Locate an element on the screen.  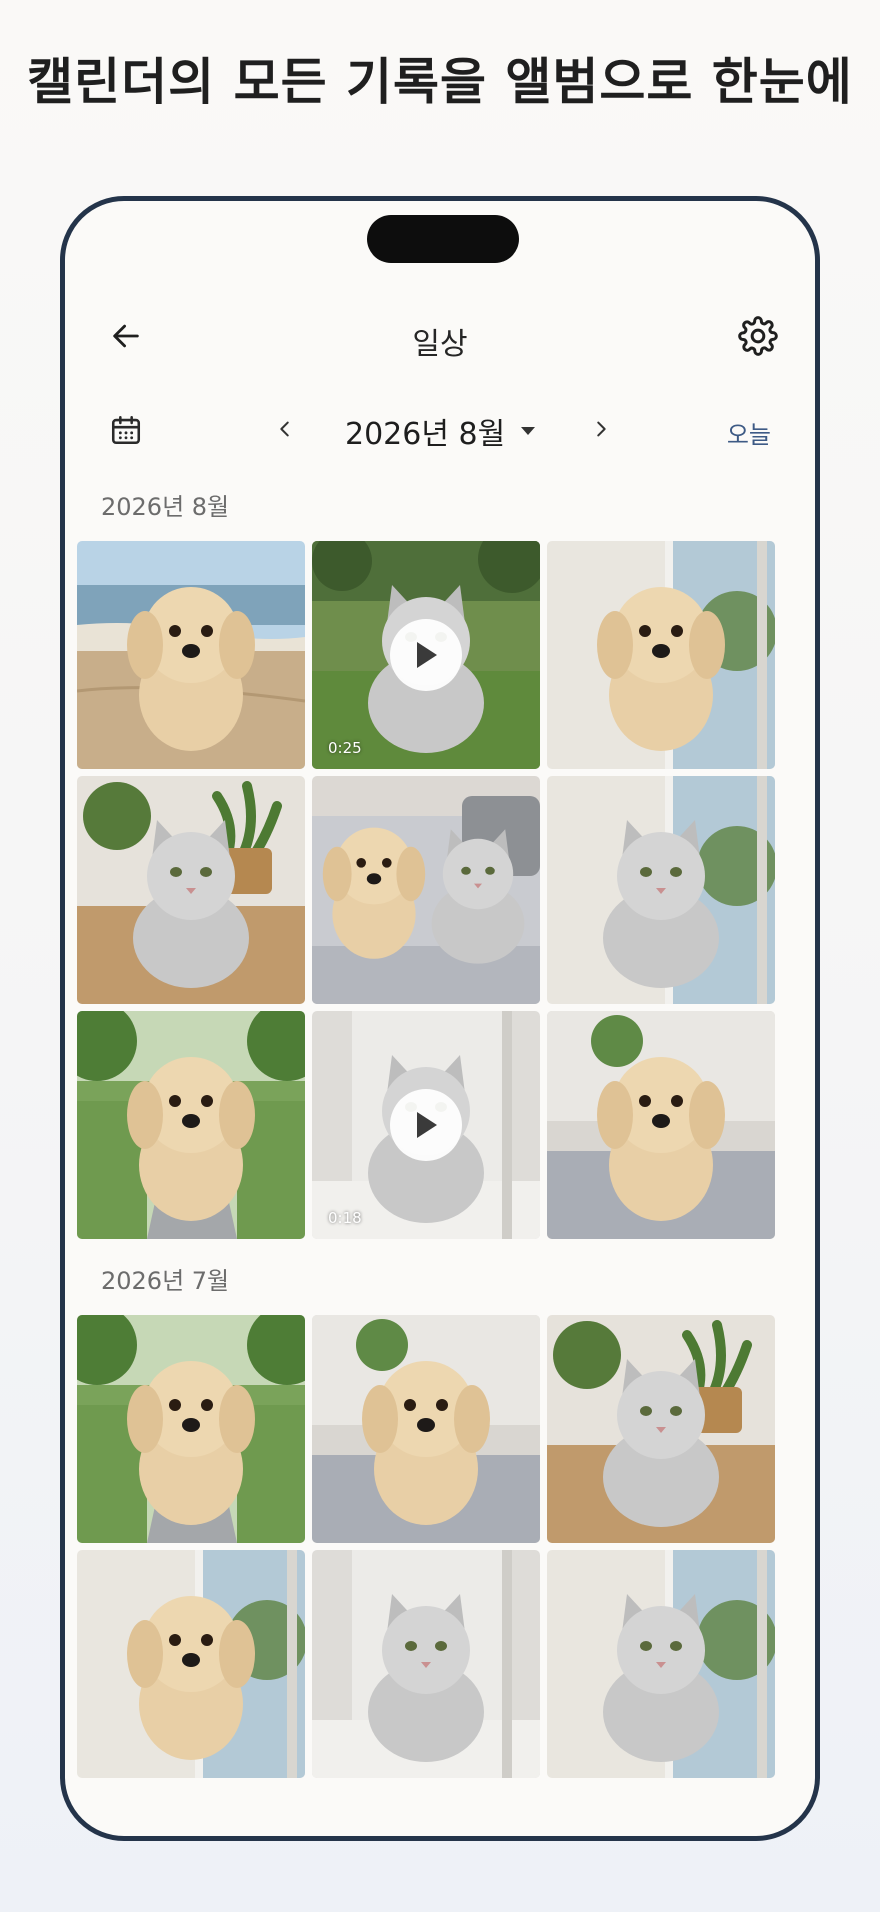
chevron-right-icon is located at coordinates (601, 429).